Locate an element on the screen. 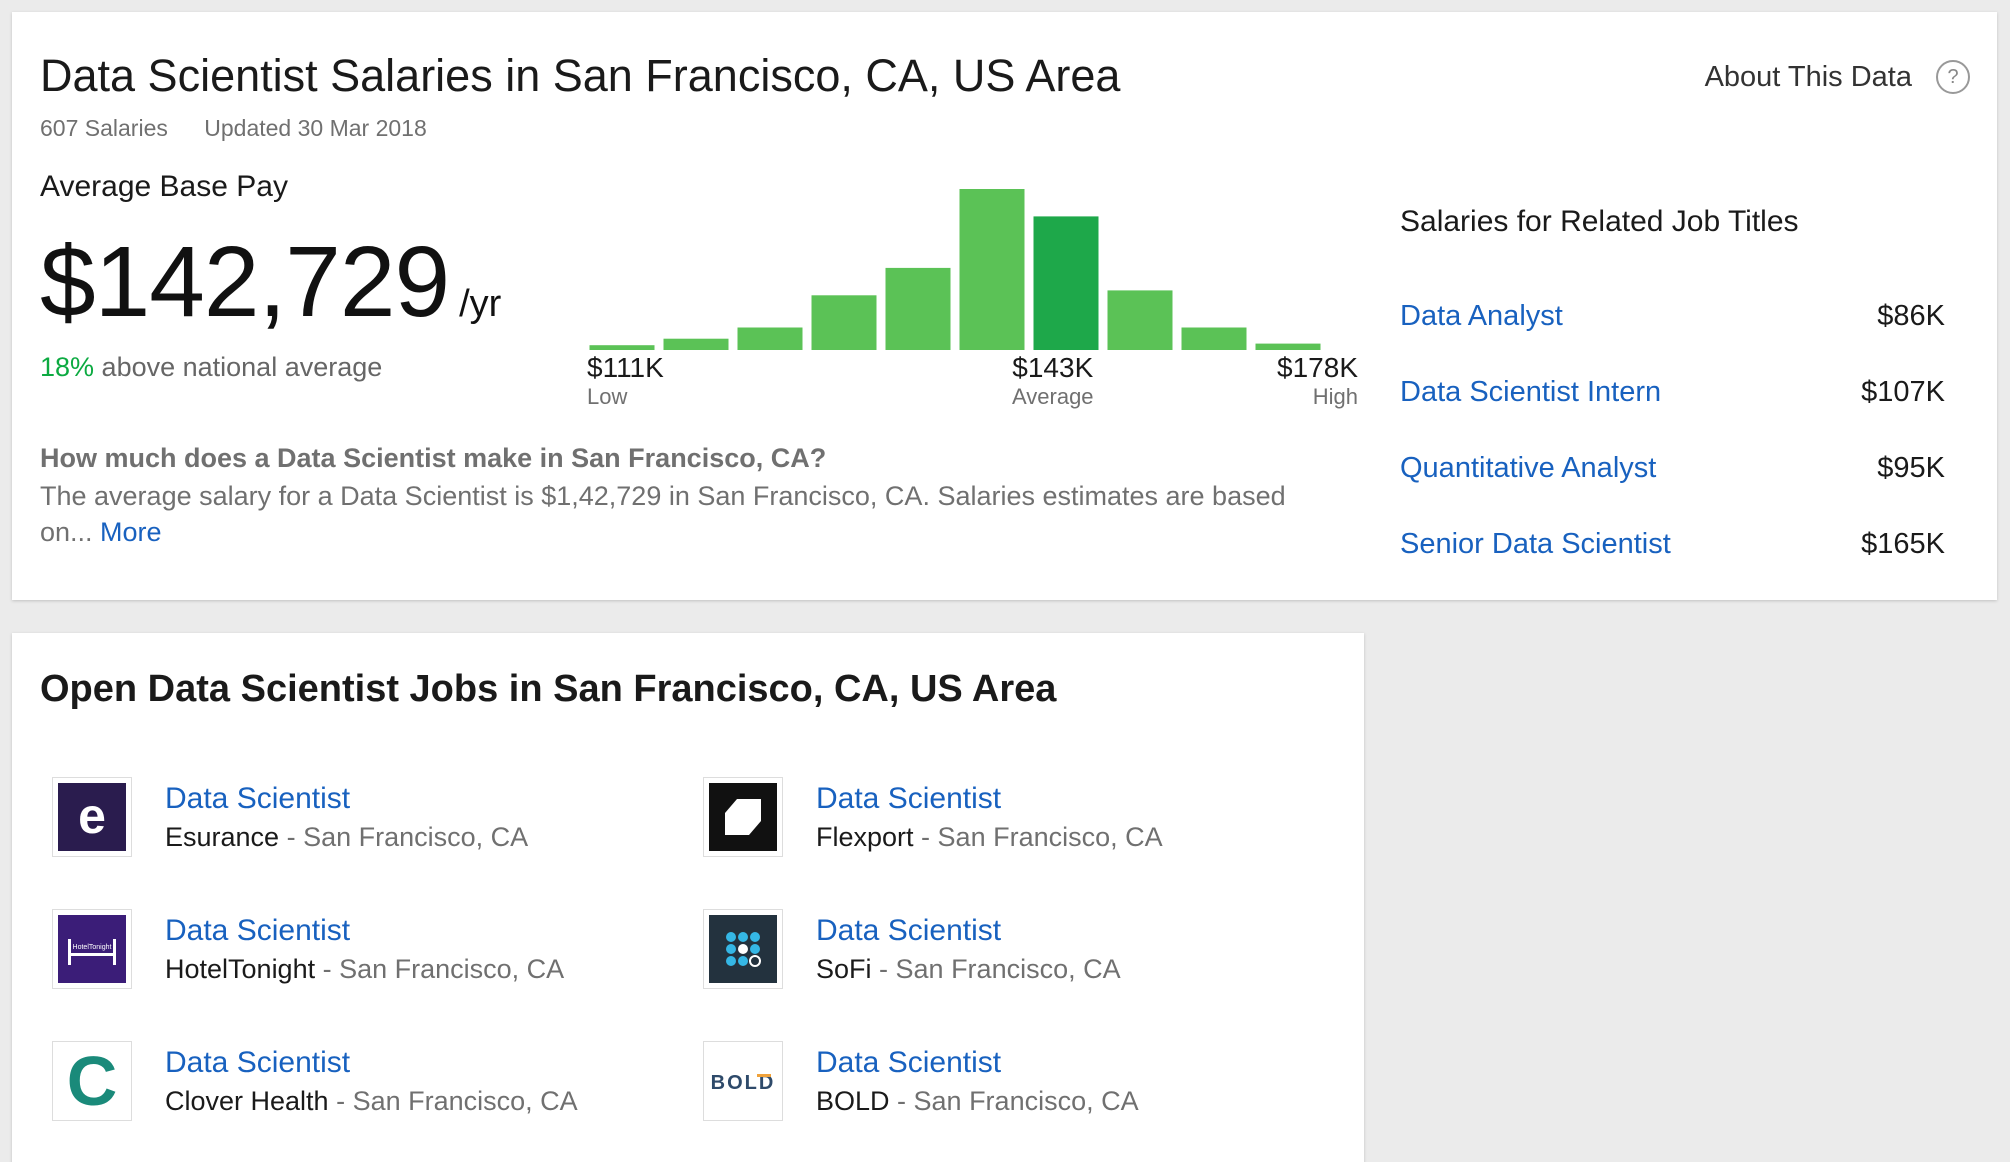  esurance-logo-letter: e is located at coordinates (92, 816).